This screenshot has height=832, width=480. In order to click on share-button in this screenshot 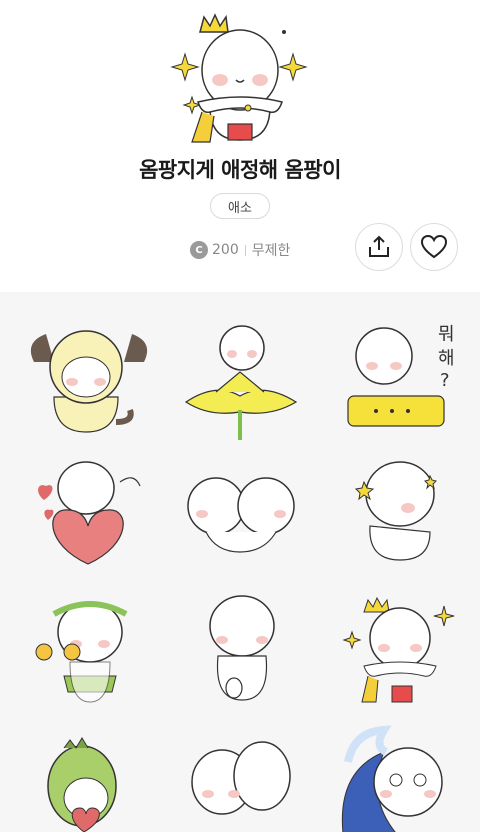, I will do `click(379, 247)`.